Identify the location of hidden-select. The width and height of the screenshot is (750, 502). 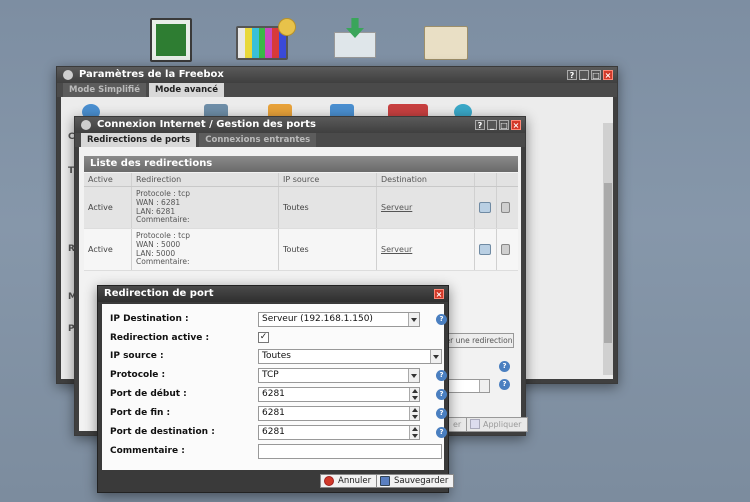
(468, 386).